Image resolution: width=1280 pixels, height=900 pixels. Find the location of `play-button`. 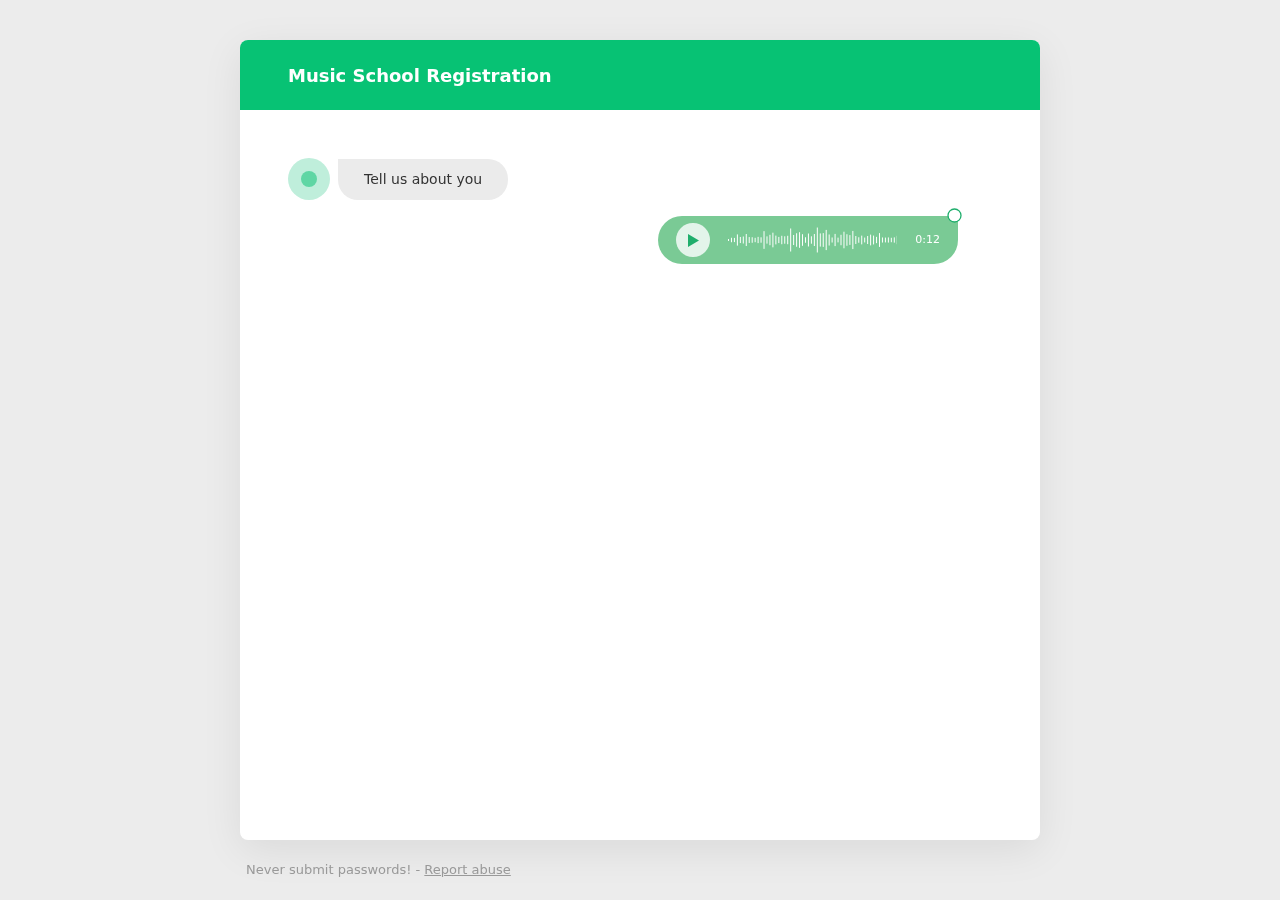

play-button is located at coordinates (693, 240).